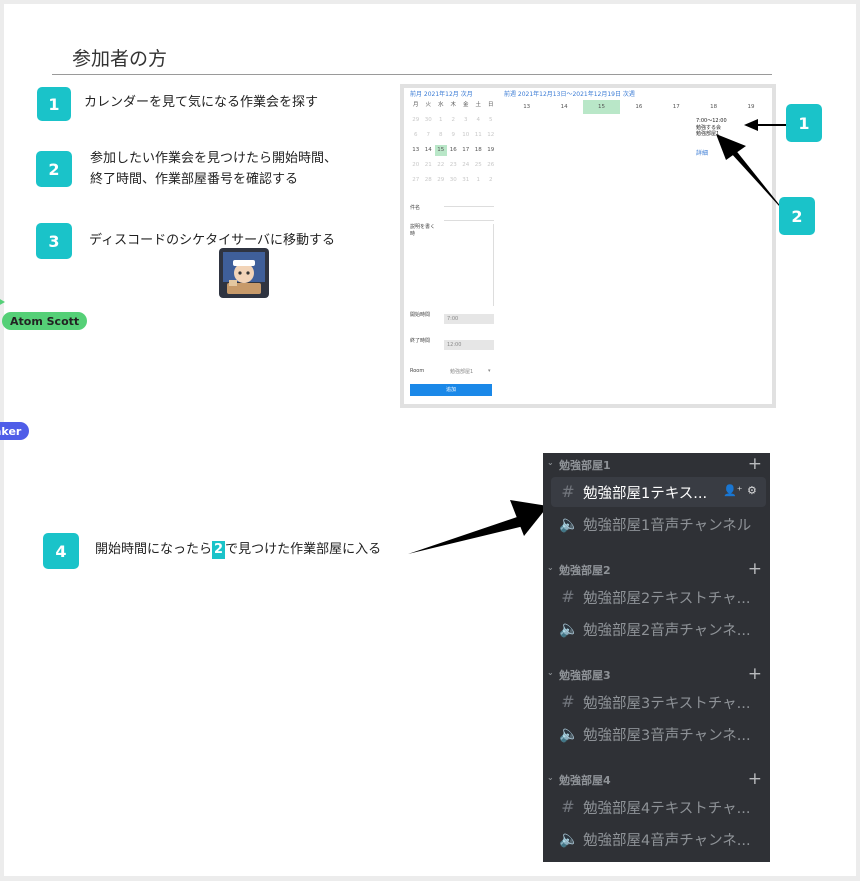 Image resolution: width=860 pixels, height=881 pixels. I want to click on week-header-row: 13 14 15 16 17 18 19, so click(639, 107).